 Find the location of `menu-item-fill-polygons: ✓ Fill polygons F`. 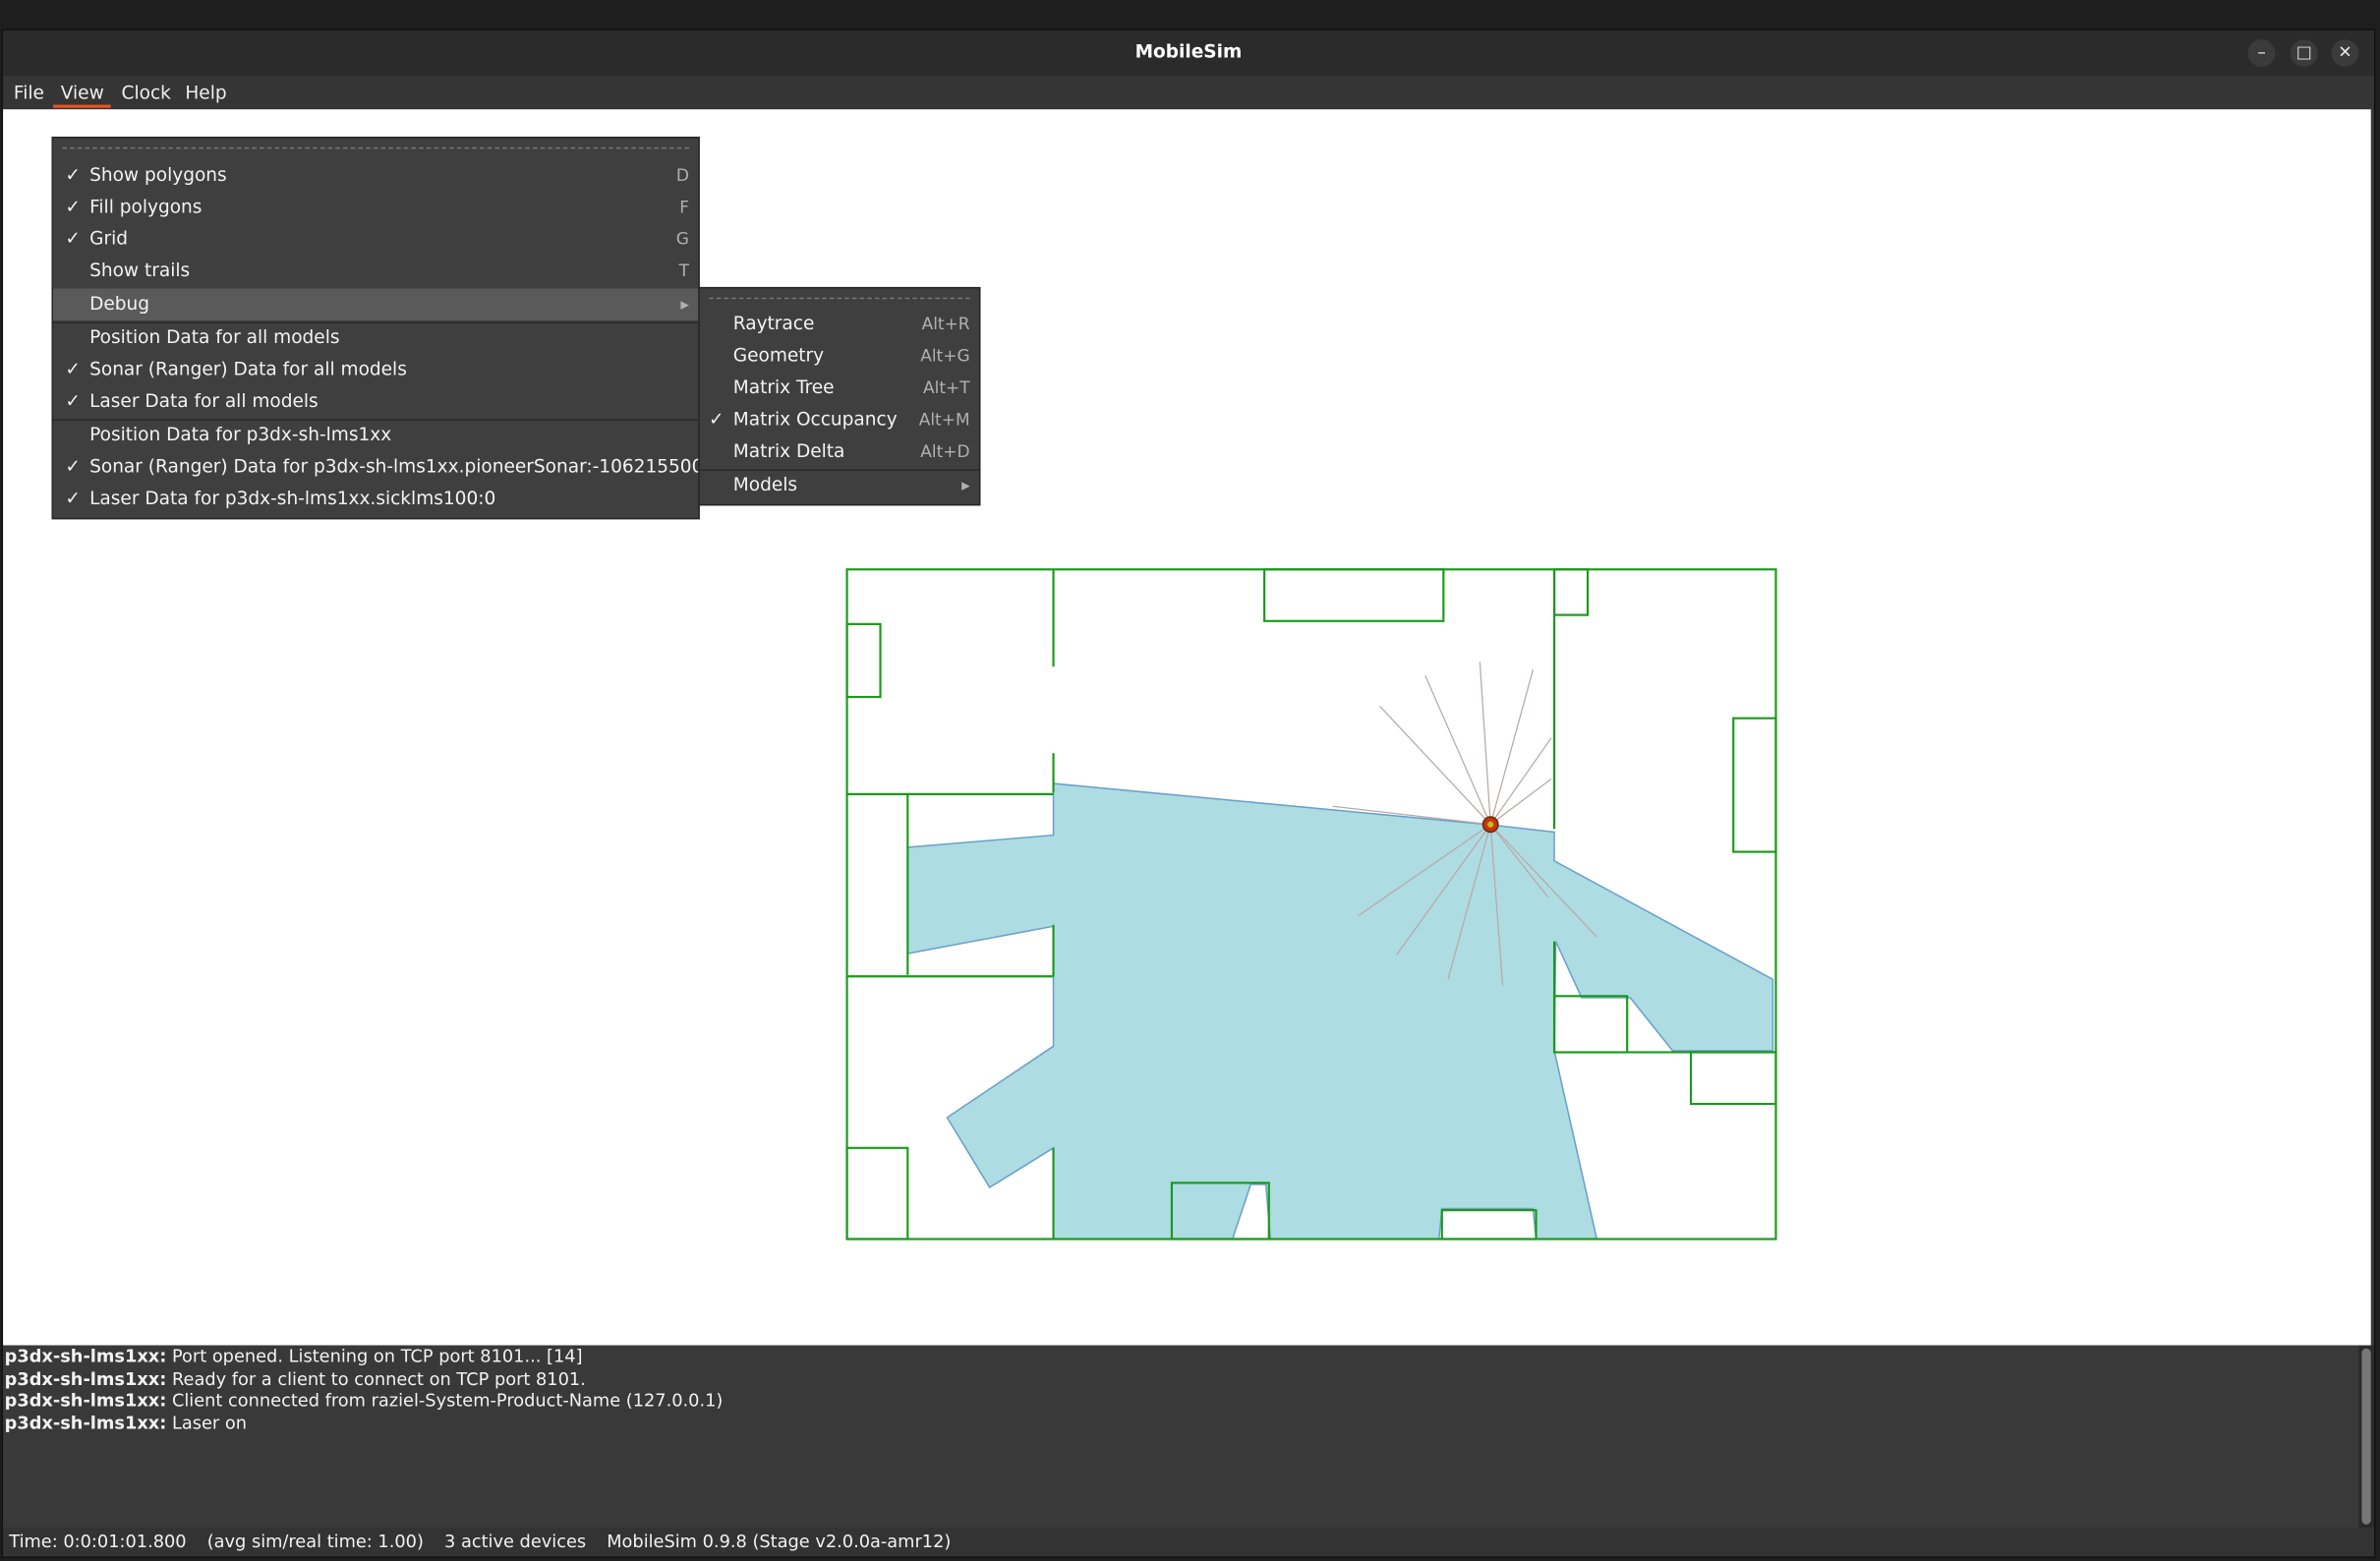

menu-item-fill-polygons: ✓ Fill polygons F is located at coordinates (375, 207).